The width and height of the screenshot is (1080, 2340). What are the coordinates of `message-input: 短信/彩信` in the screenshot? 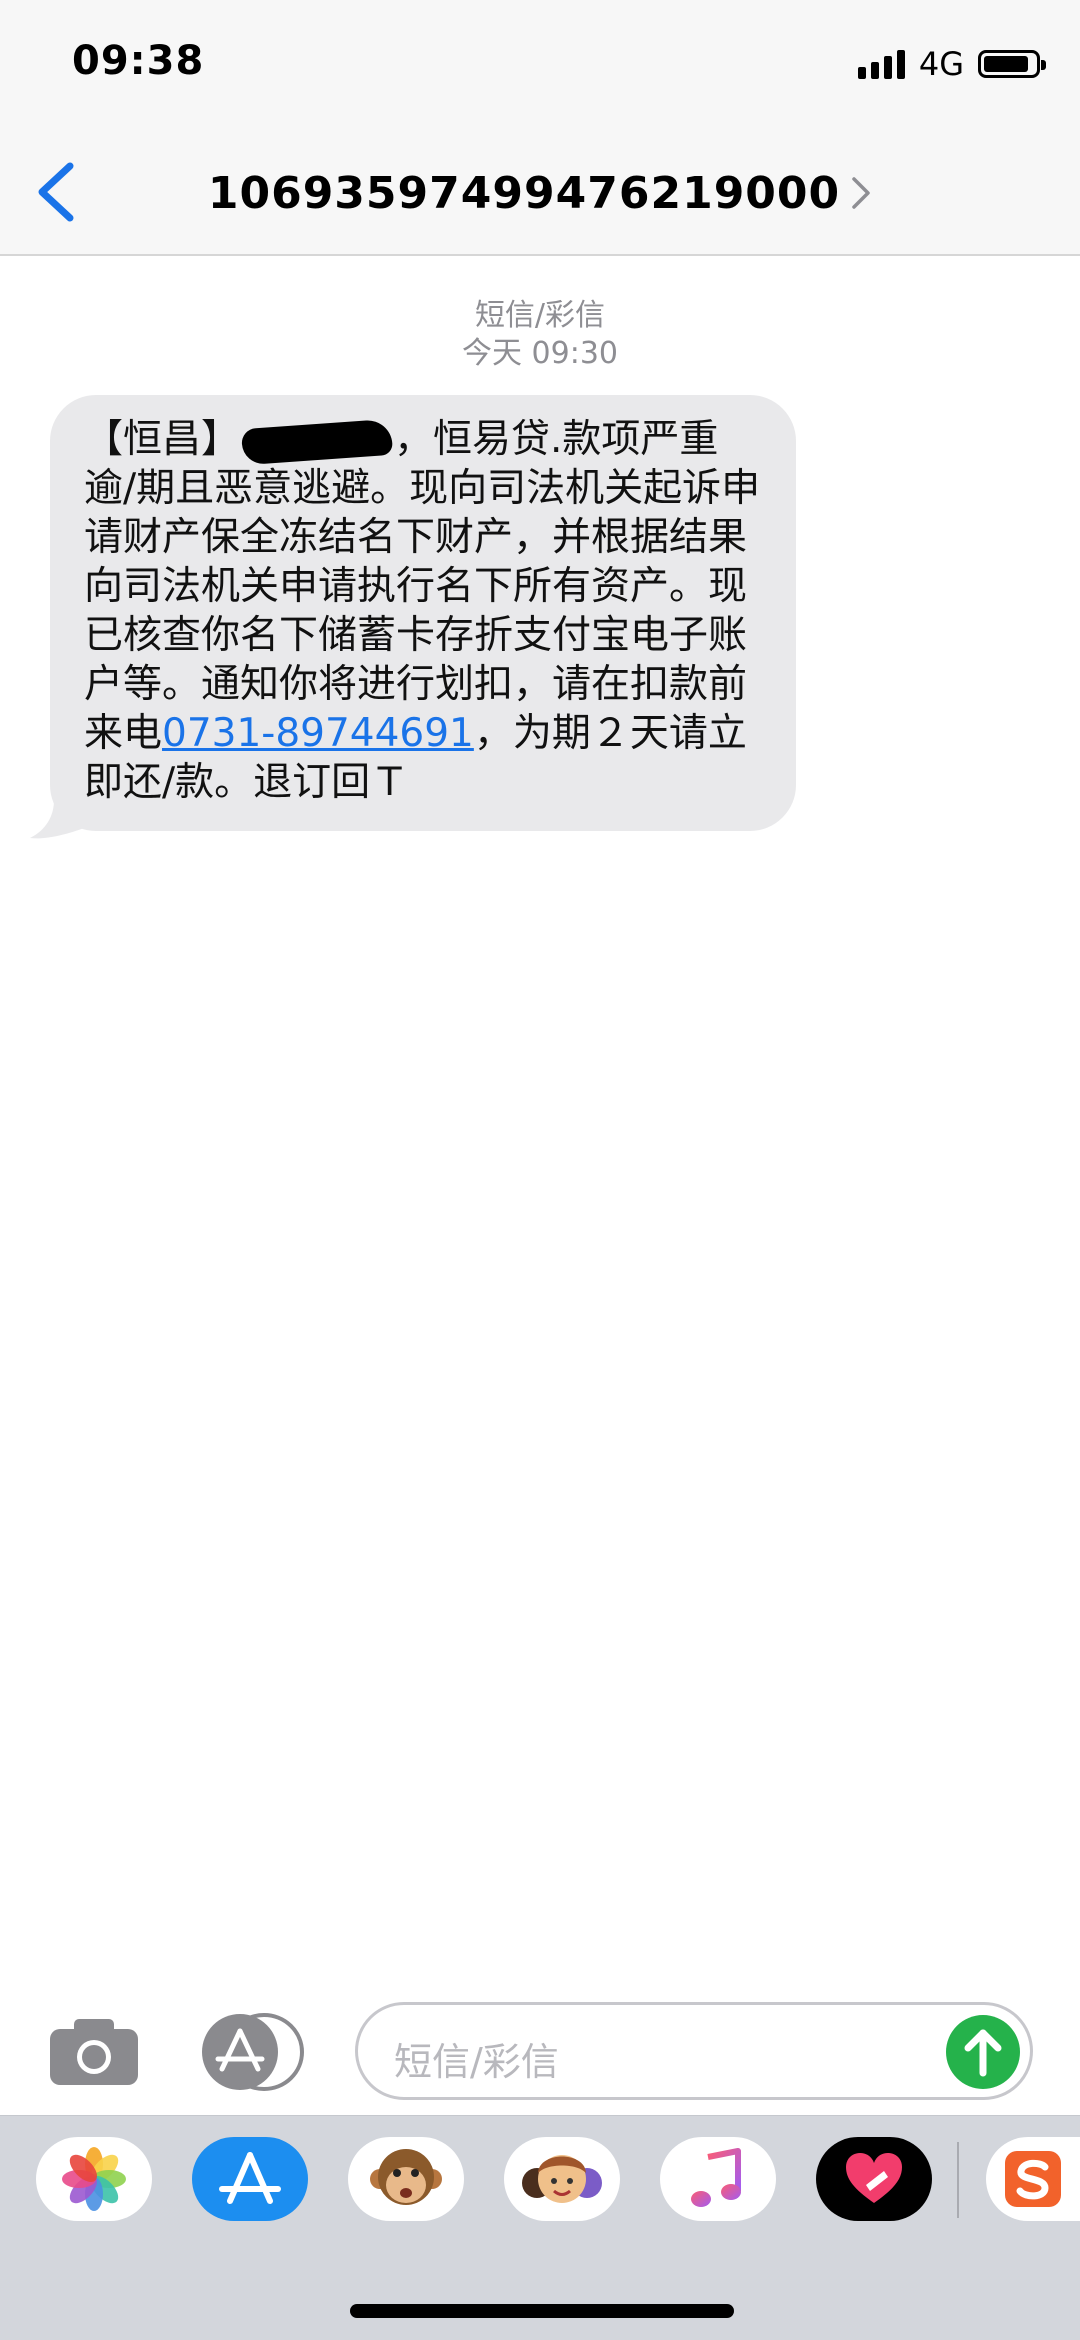 It's located at (694, 2051).